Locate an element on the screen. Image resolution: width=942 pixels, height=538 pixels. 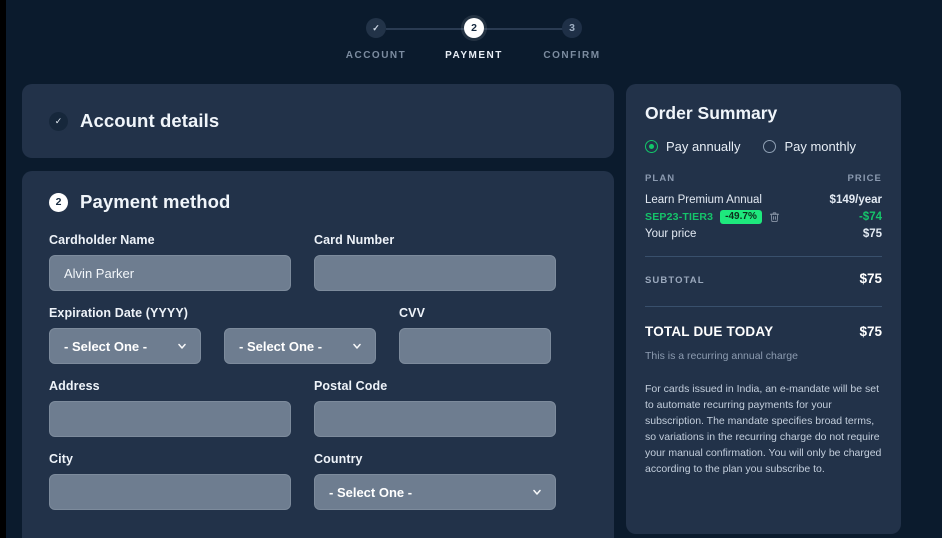
plan-column-header: PLAN is located at coordinates (660, 178).